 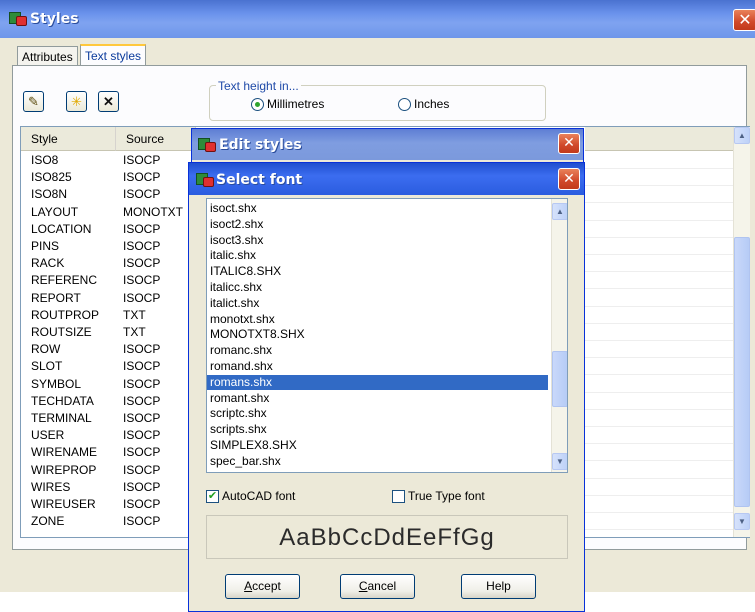 I want to click on table-row: REFERENC ISOCP, so click(x=108, y=280).